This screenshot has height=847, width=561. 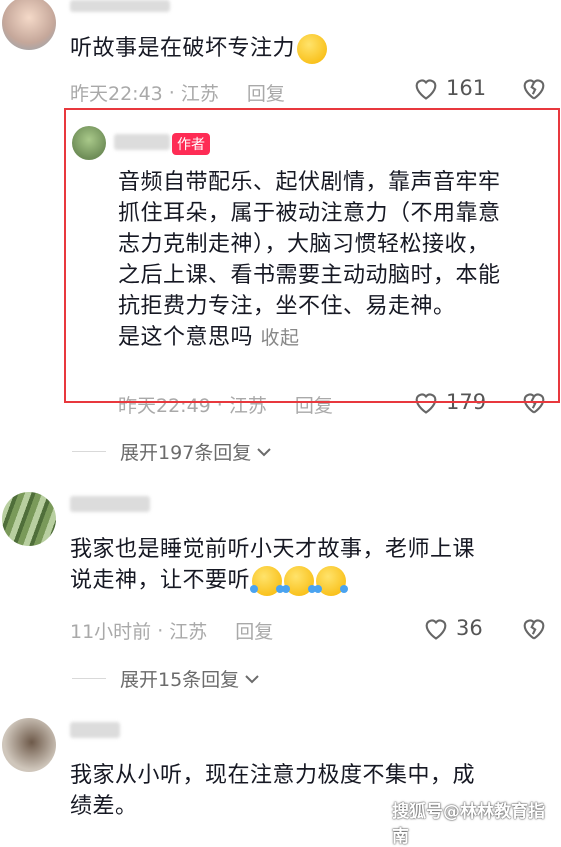 I want to click on text-line: 说走神，让不要听, so click(x=160, y=580).